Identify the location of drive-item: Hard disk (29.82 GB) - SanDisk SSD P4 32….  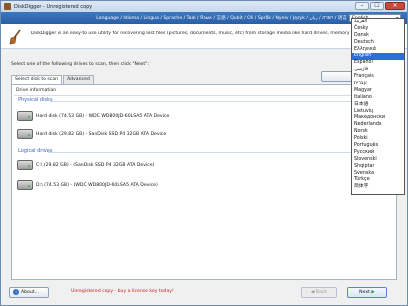
(91, 134).